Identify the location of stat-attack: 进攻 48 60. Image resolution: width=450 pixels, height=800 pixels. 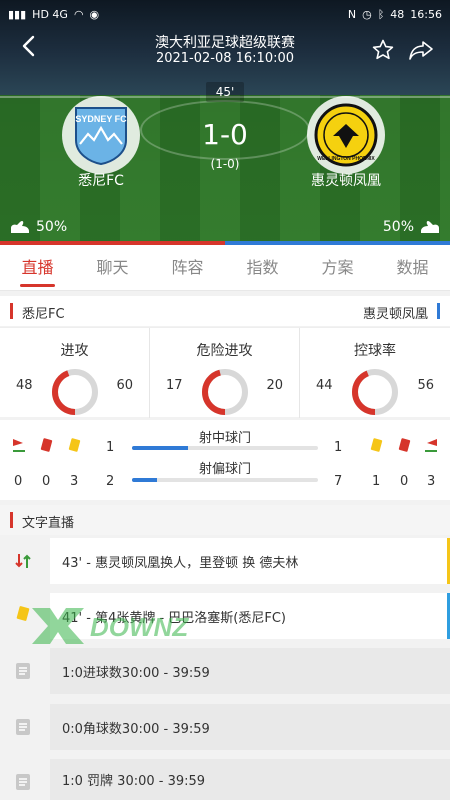
(75, 373).